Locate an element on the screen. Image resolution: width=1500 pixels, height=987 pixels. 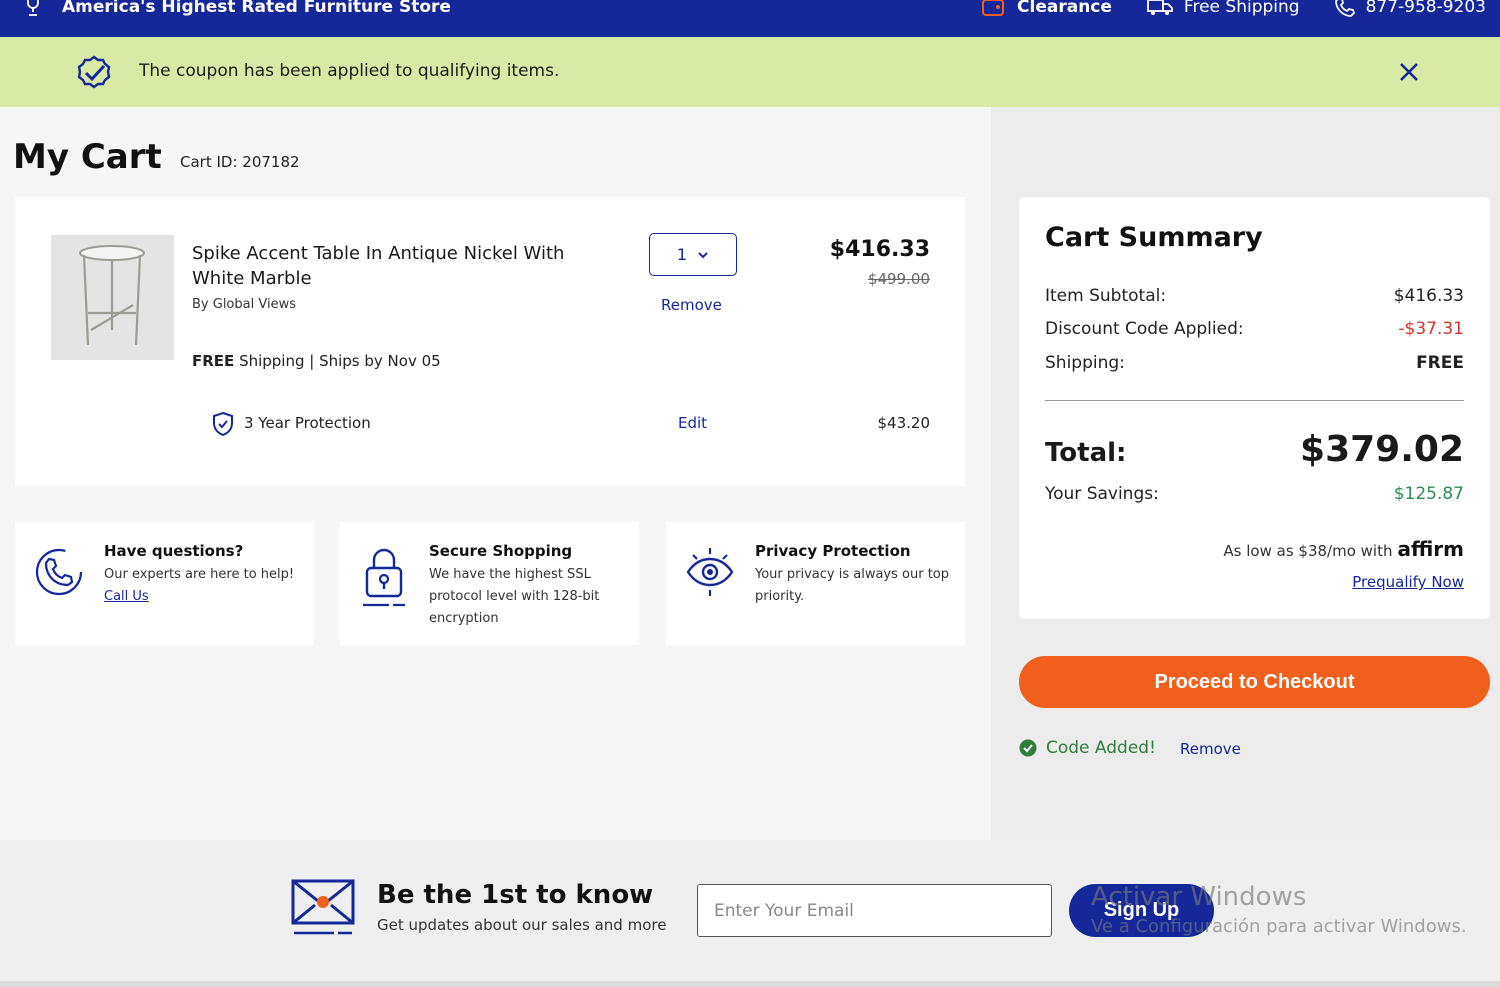
shipping-row: Shipping: FREE is located at coordinates (1254, 363).